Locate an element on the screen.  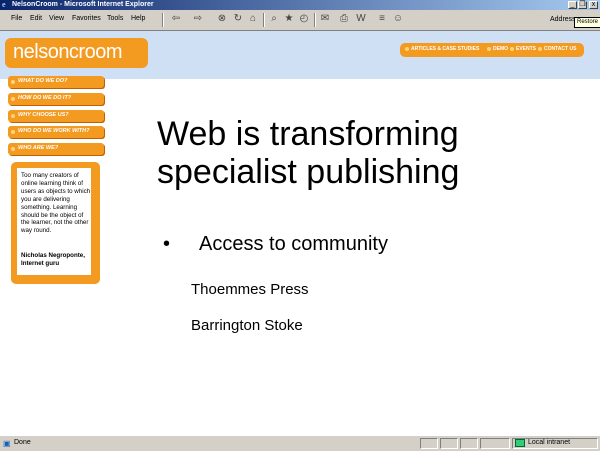
ie-logo-icon: e is located at coordinates (4, 4).